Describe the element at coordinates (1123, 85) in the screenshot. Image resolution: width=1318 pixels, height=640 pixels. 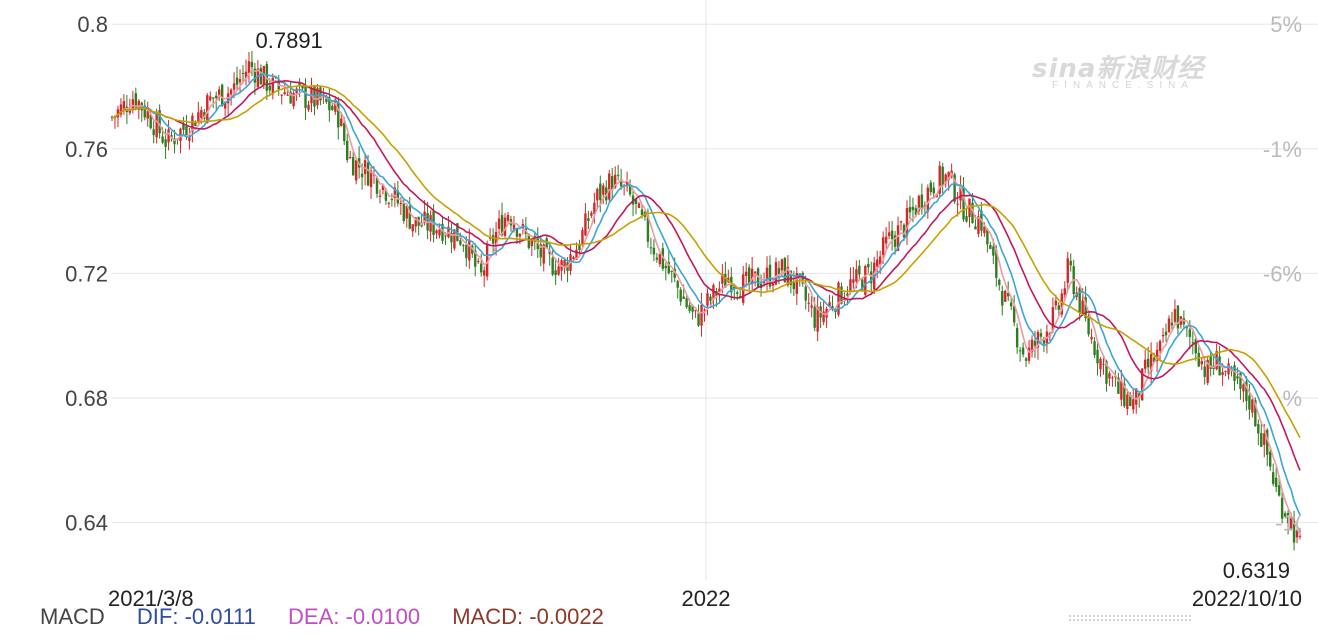
I see `watermark-subtitle: FINANCE.SINA` at that location.